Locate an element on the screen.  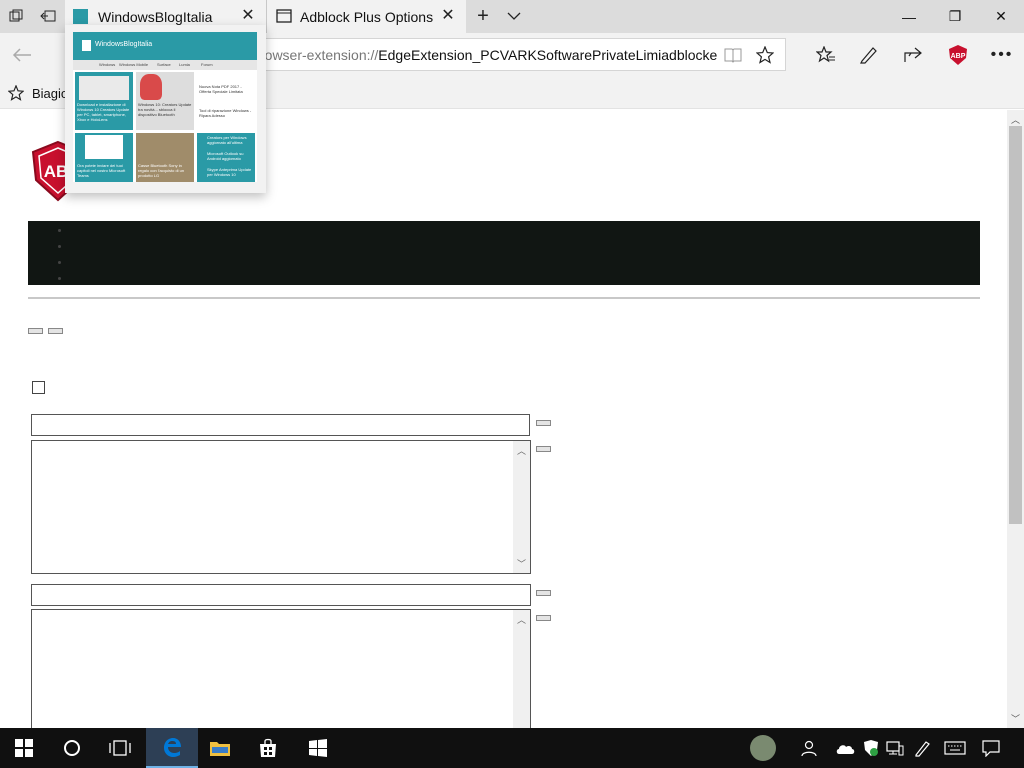
remove-whitelist-button is located at coordinates (543, 618).